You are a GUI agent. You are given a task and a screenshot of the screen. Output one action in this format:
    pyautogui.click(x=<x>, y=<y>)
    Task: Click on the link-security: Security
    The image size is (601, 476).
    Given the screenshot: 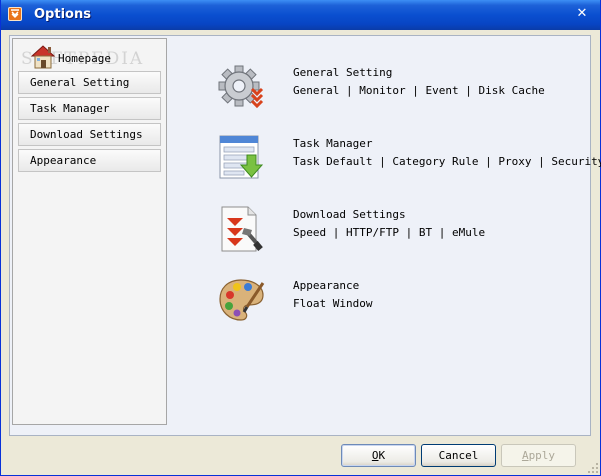 What is the action you would take?
    pyautogui.click(x=576, y=161)
    